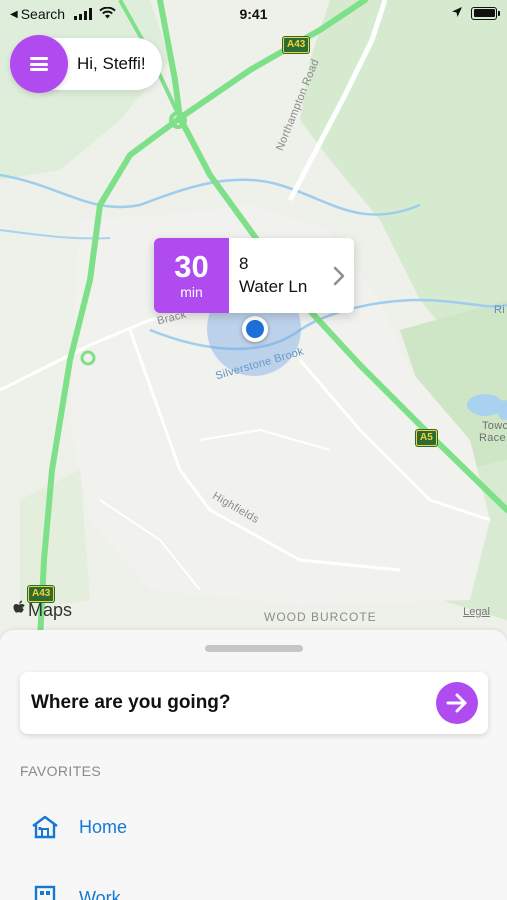 Image resolution: width=507 pixels, height=900 pixels. What do you see at coordinates (276, 275) in the screenshot?
I see `destination-address: 8 Water Ln` at bounding box center [276, 275].